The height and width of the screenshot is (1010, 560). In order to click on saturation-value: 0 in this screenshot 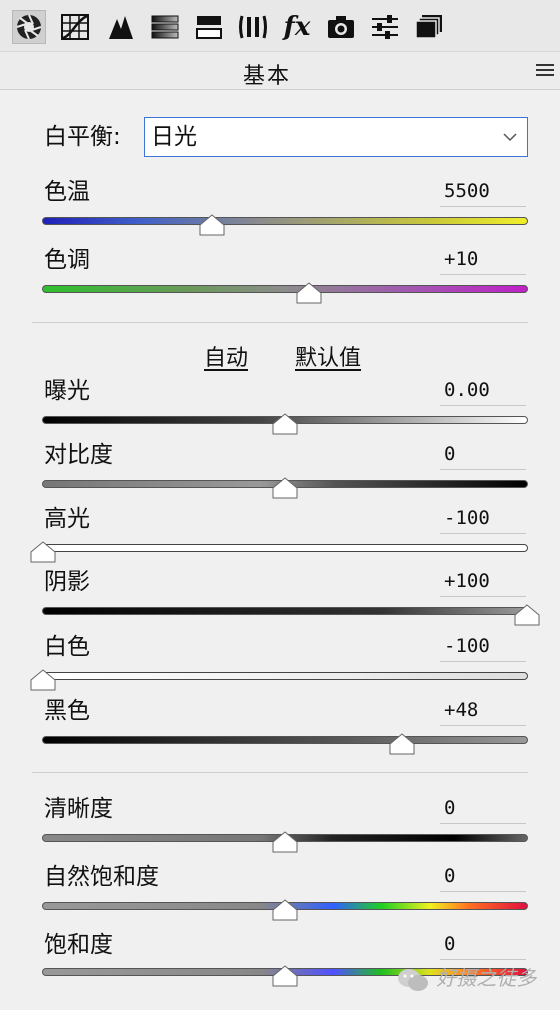, I will do `click(483, 945)`.